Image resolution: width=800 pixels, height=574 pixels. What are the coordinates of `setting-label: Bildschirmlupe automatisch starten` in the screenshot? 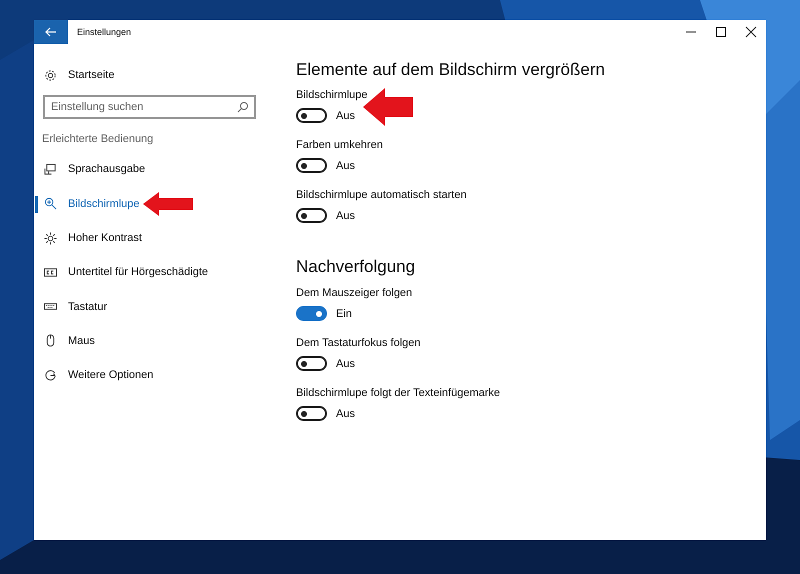 It's located at (382, 195).